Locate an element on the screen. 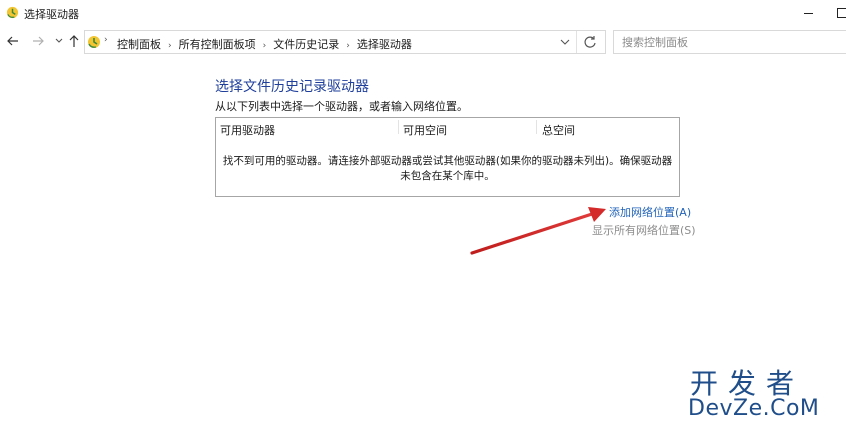 This screenshot has height=430, width=846. annotation-arrow-icon is located at coordinates (538, 231).